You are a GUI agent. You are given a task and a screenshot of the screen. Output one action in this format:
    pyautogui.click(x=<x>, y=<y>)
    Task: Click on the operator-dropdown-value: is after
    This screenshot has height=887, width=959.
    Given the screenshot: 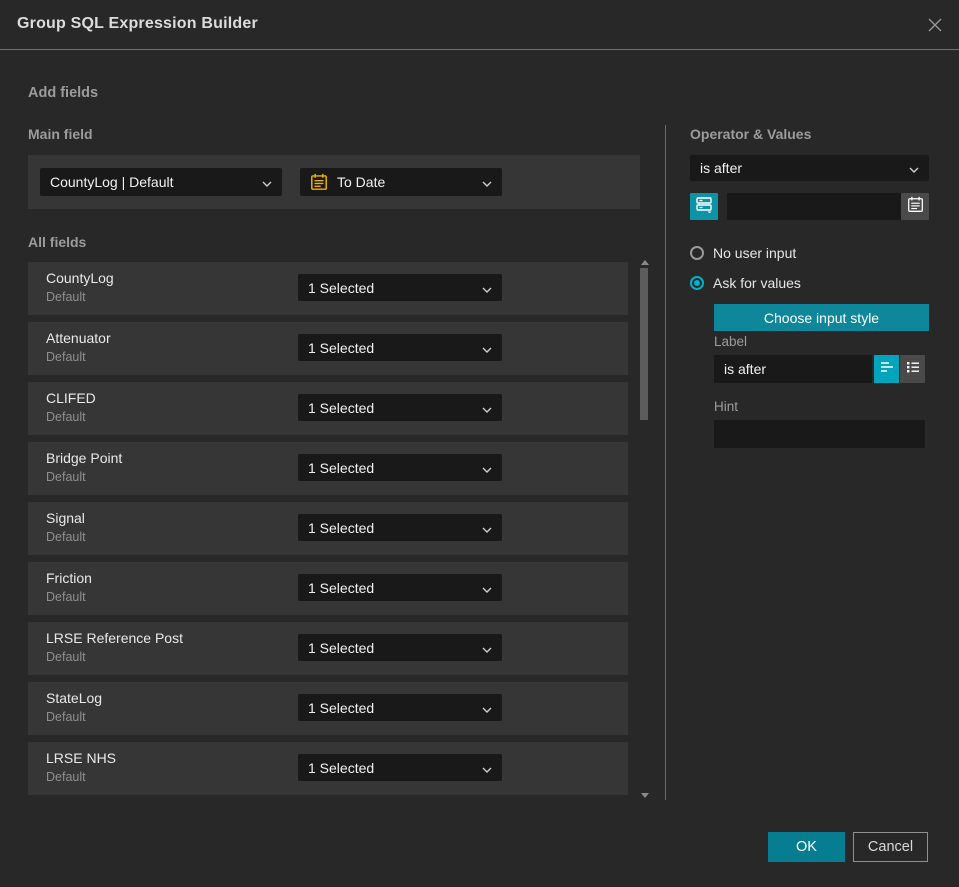 What is the action you would take?
    pyautogui.click(x=721, y=168)
    